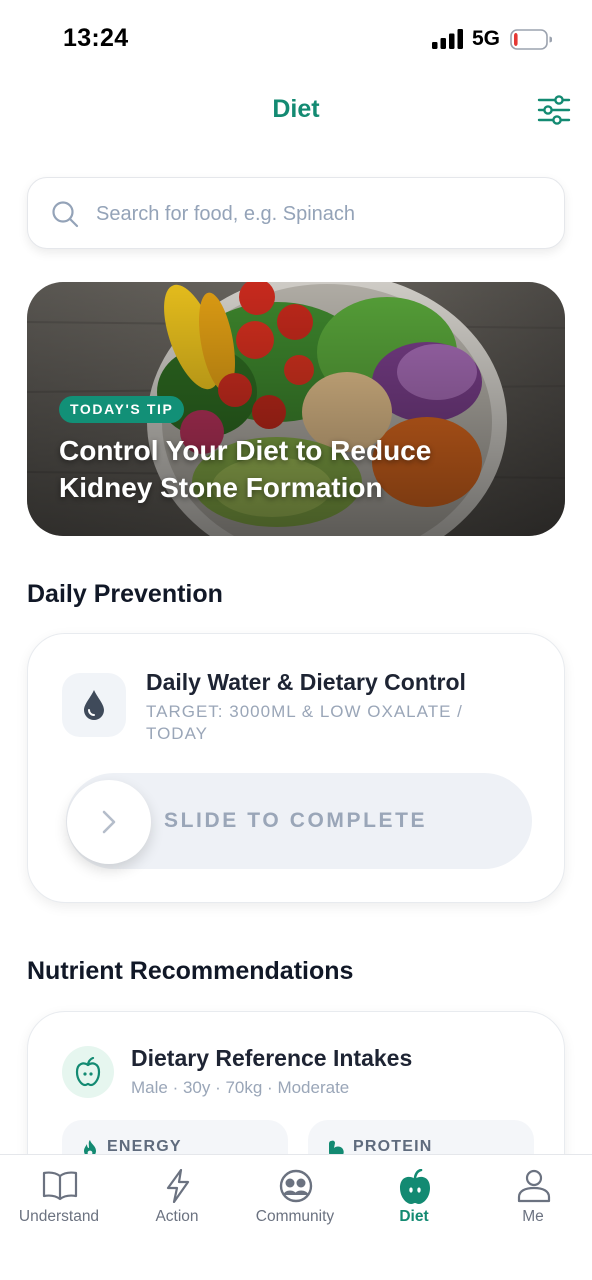 This screenshot has width=592, height=1280. What do you see at coordinates (296, 820) in the screenshot?
I see `slider-label: SLIDE TO COMPLETE` at bounding box center [296, 820].